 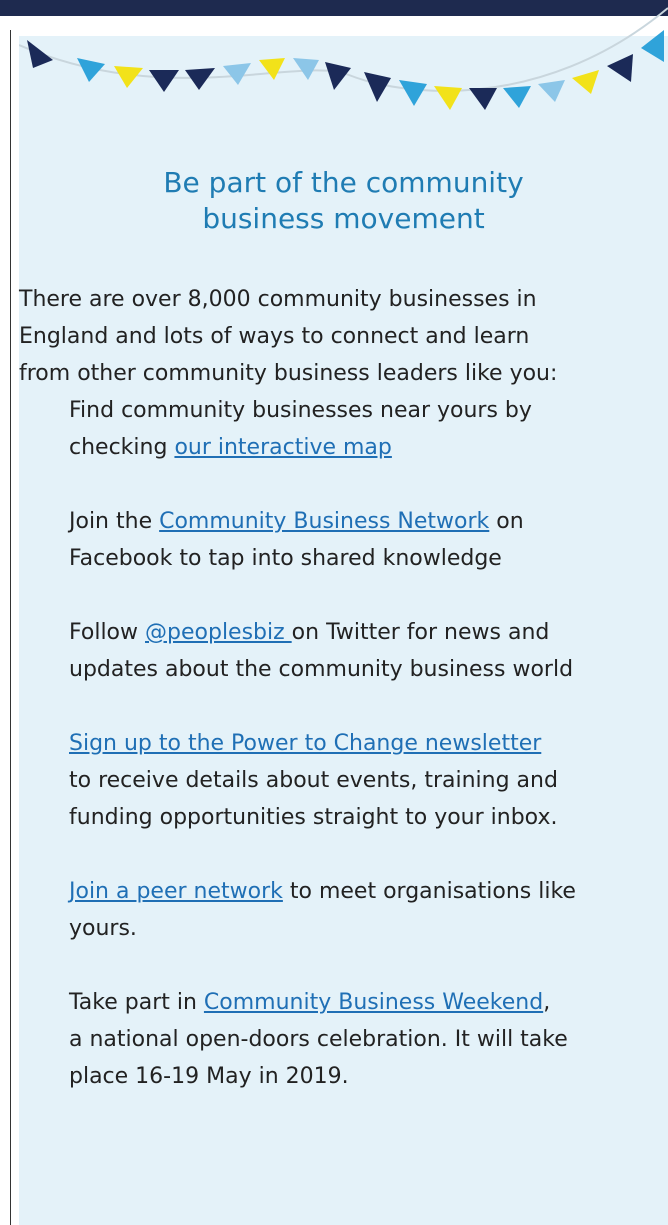 What do you see at coordinates (136, 1002) in the screenshot?
I see `item-text: Take part in` at bounding box center [136, 1002].